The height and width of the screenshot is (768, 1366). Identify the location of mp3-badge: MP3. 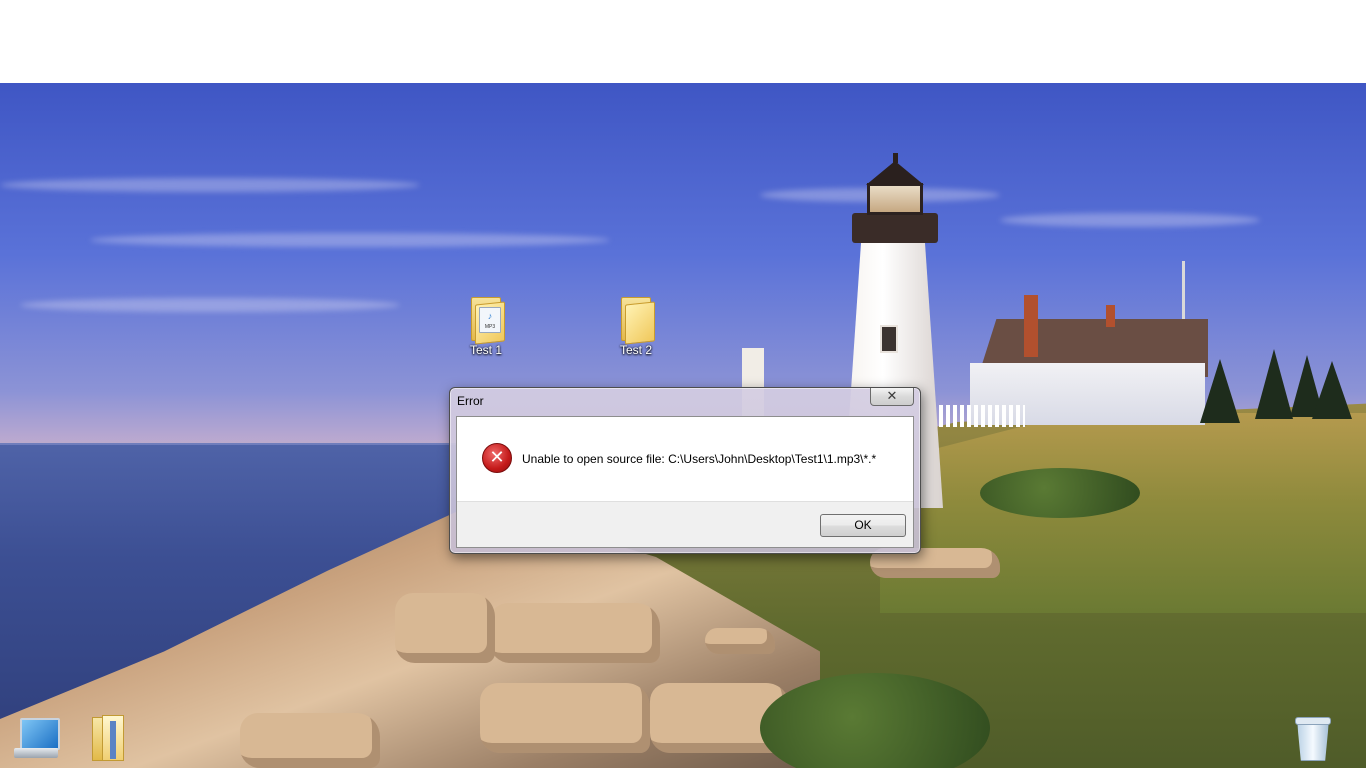
(490, 327).